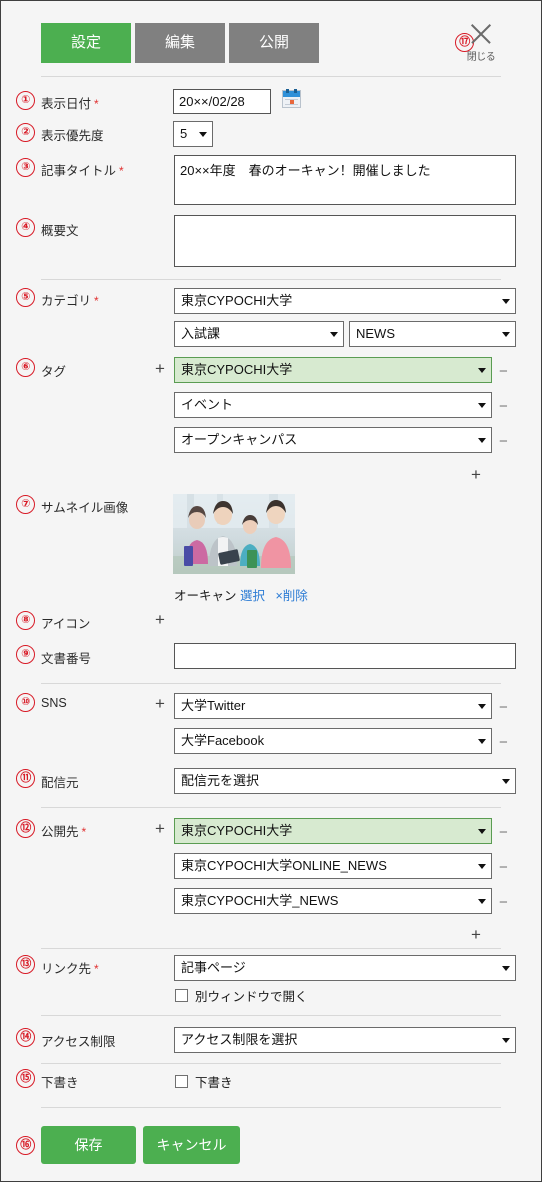 The width and height of the screenshot is (542, 1182). What do you see at coordinates (503, 867) in the screenshot?
I see `publish-remove-2: −` at bounding box center [503, 867].